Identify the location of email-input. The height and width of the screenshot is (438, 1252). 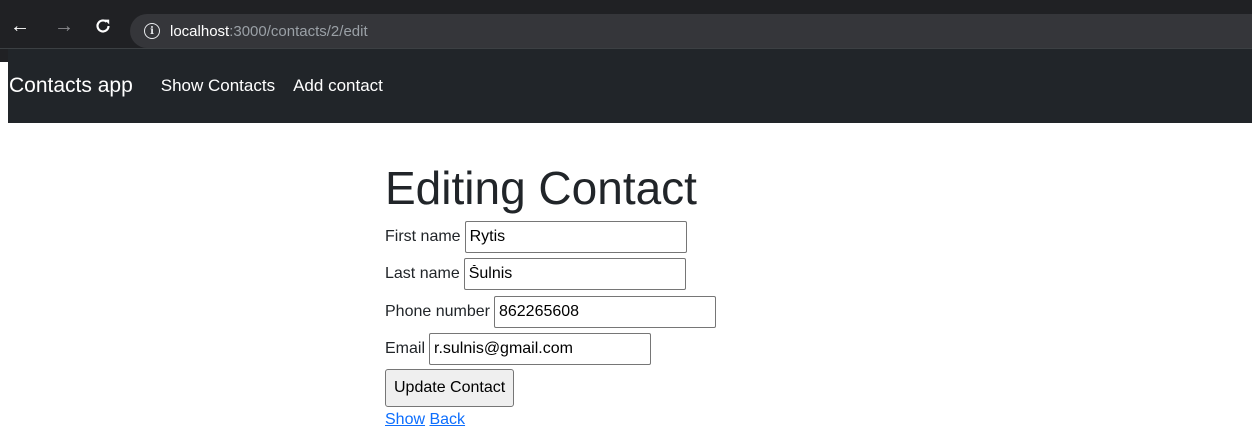
(540, 349).